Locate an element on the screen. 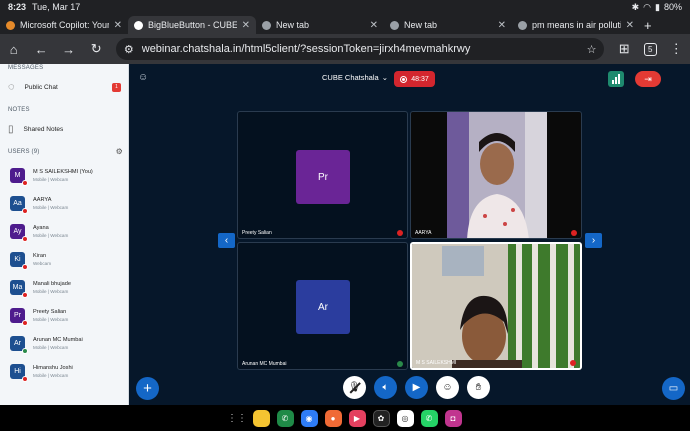 This screenshot has height=431, width=690. gallery-app-icon: ✿ is located at coordinates (381, 418).